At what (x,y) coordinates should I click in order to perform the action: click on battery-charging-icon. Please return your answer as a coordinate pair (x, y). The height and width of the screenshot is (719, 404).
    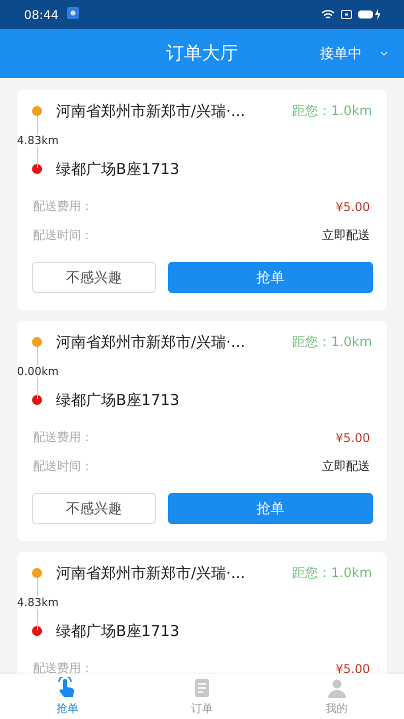
    Looking at the image, I should click on (369, 14).